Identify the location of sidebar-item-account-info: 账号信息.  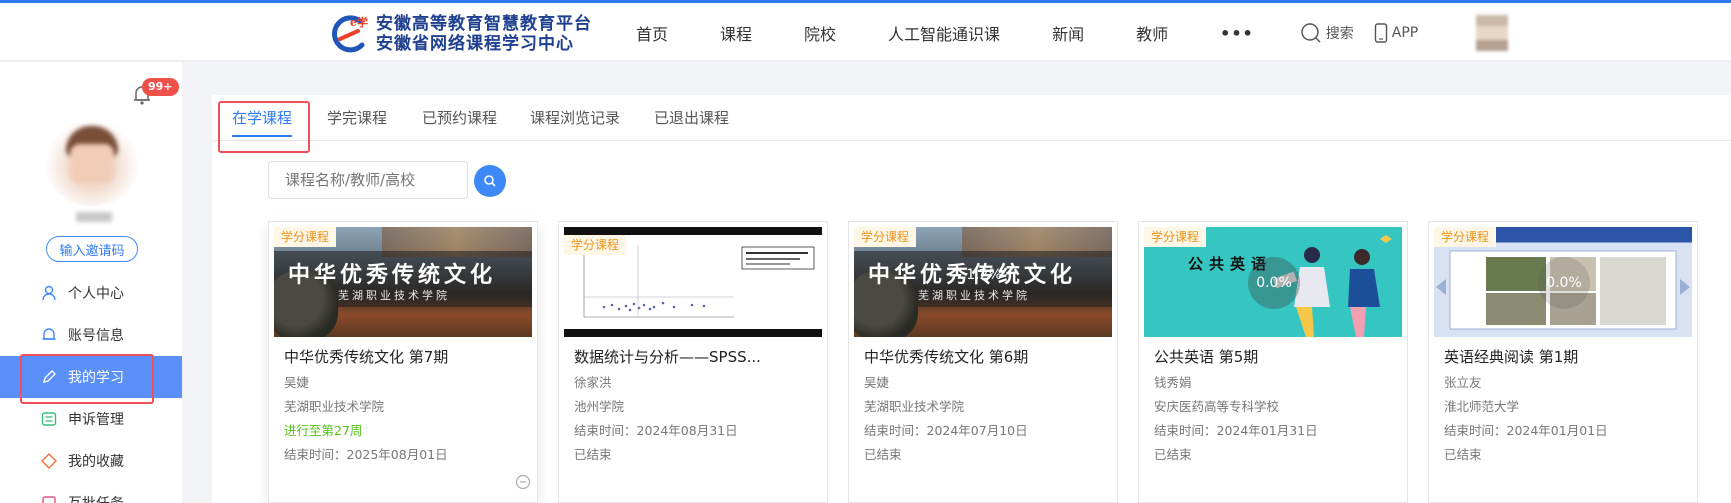
(91, 335).